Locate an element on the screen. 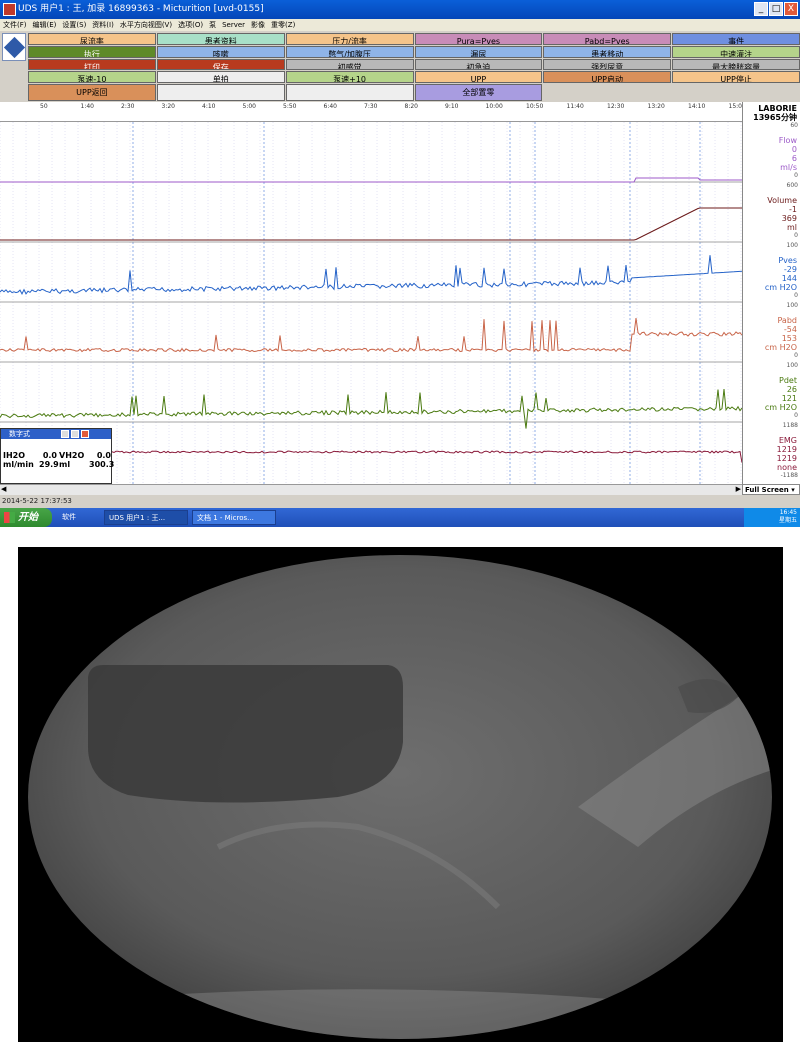  function-button-15: 初急迫 is located at coordinates (478, 64).